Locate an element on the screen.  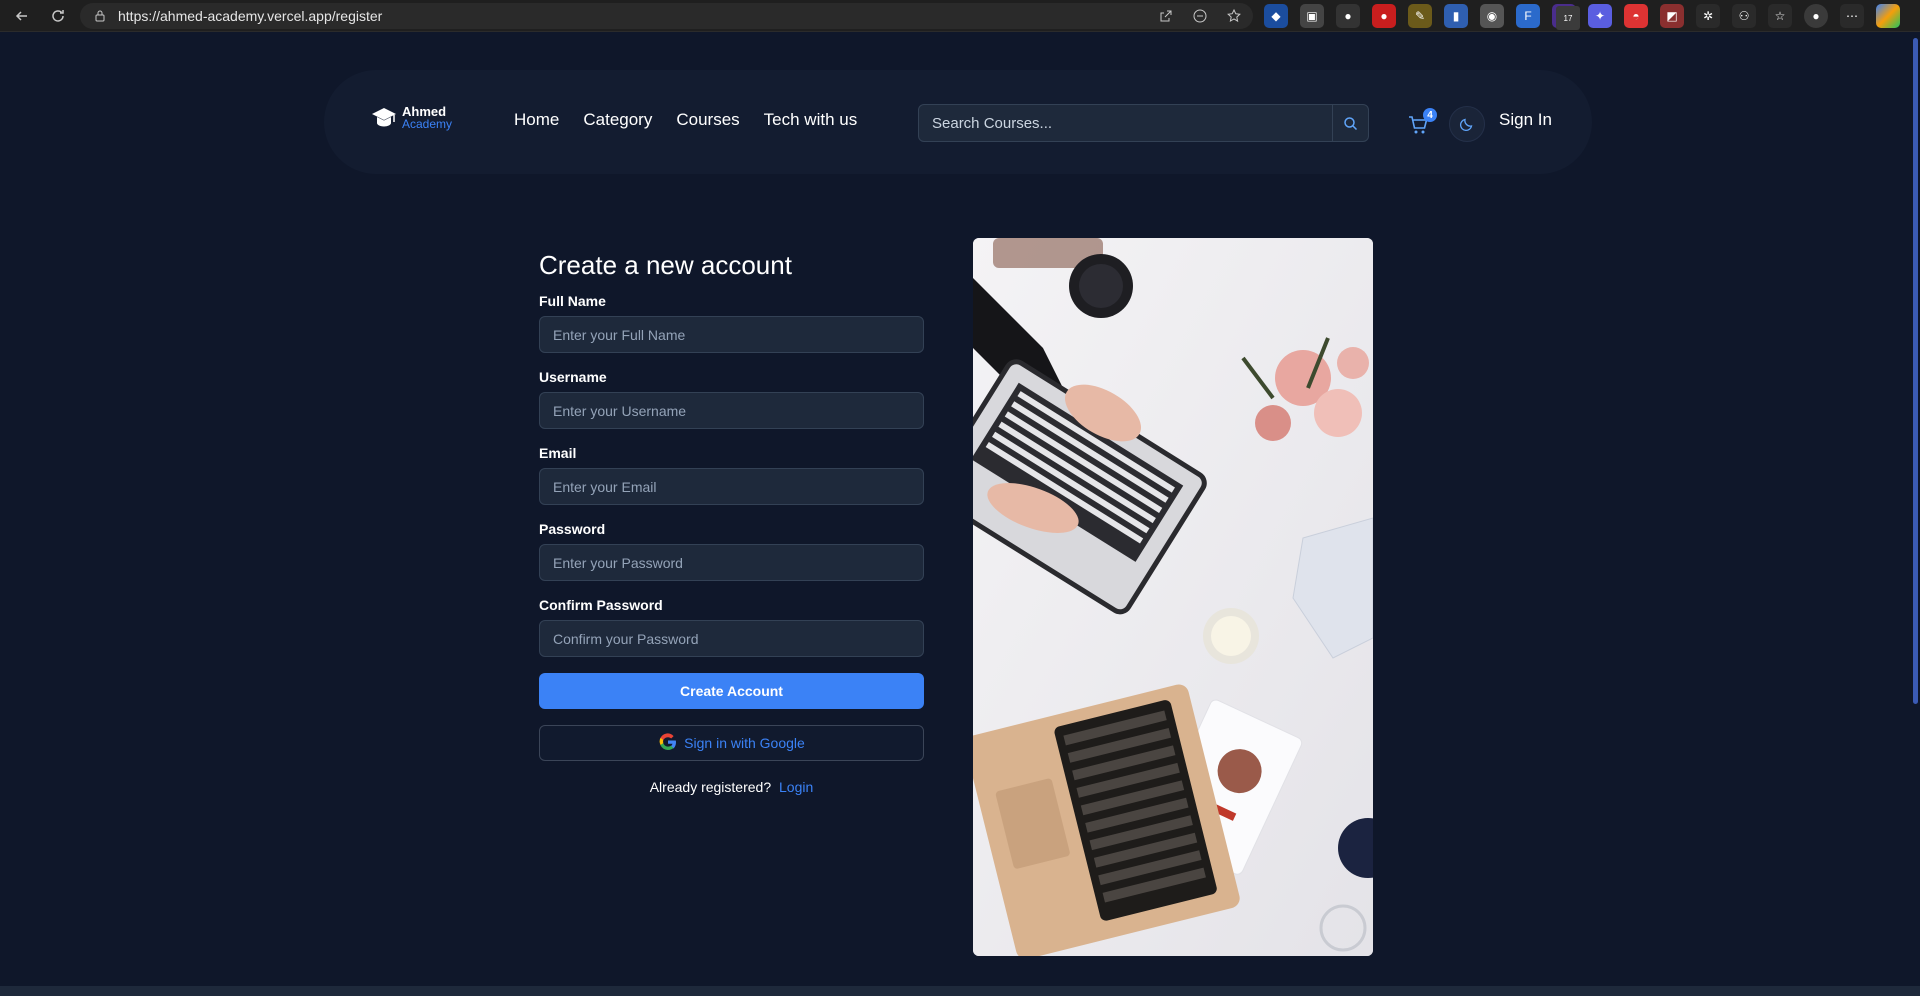
copilot-icon is located at coordinates (1888, 16).